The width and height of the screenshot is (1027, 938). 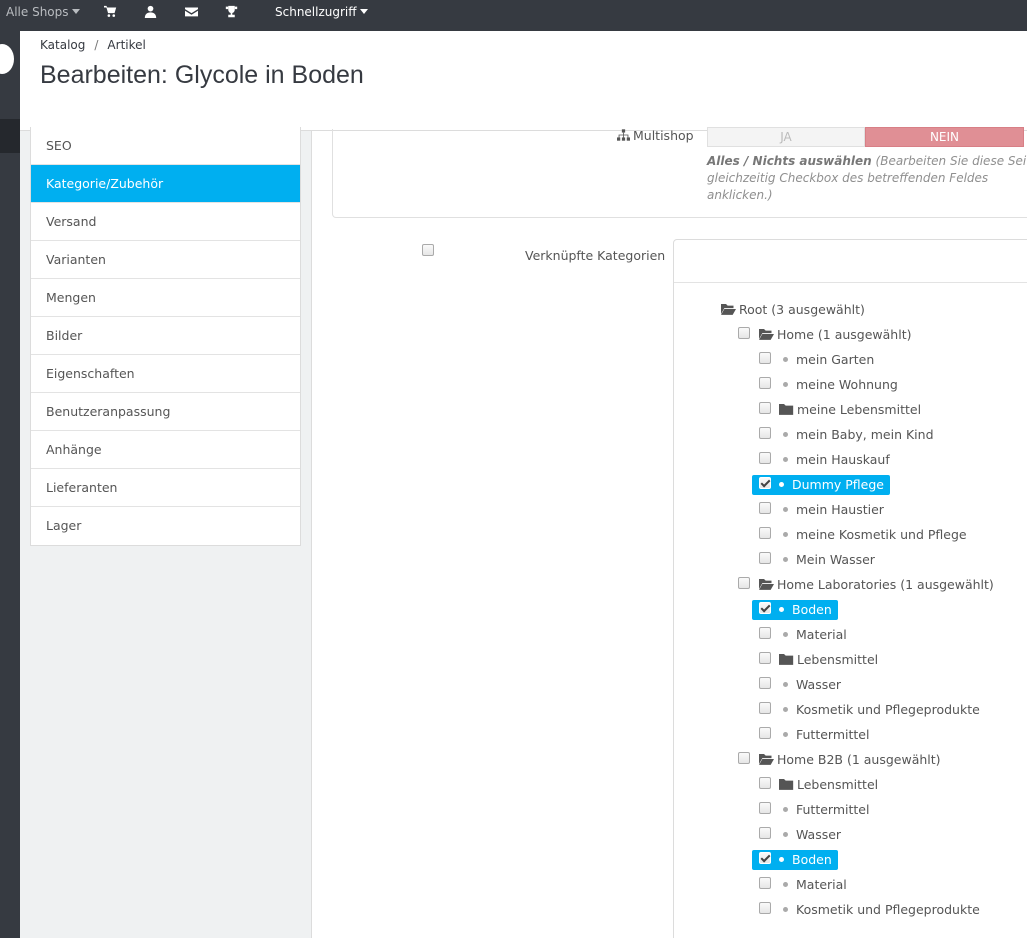 I want to click on multishop-toggle: JA NEIN, so click(x=866, y=137).